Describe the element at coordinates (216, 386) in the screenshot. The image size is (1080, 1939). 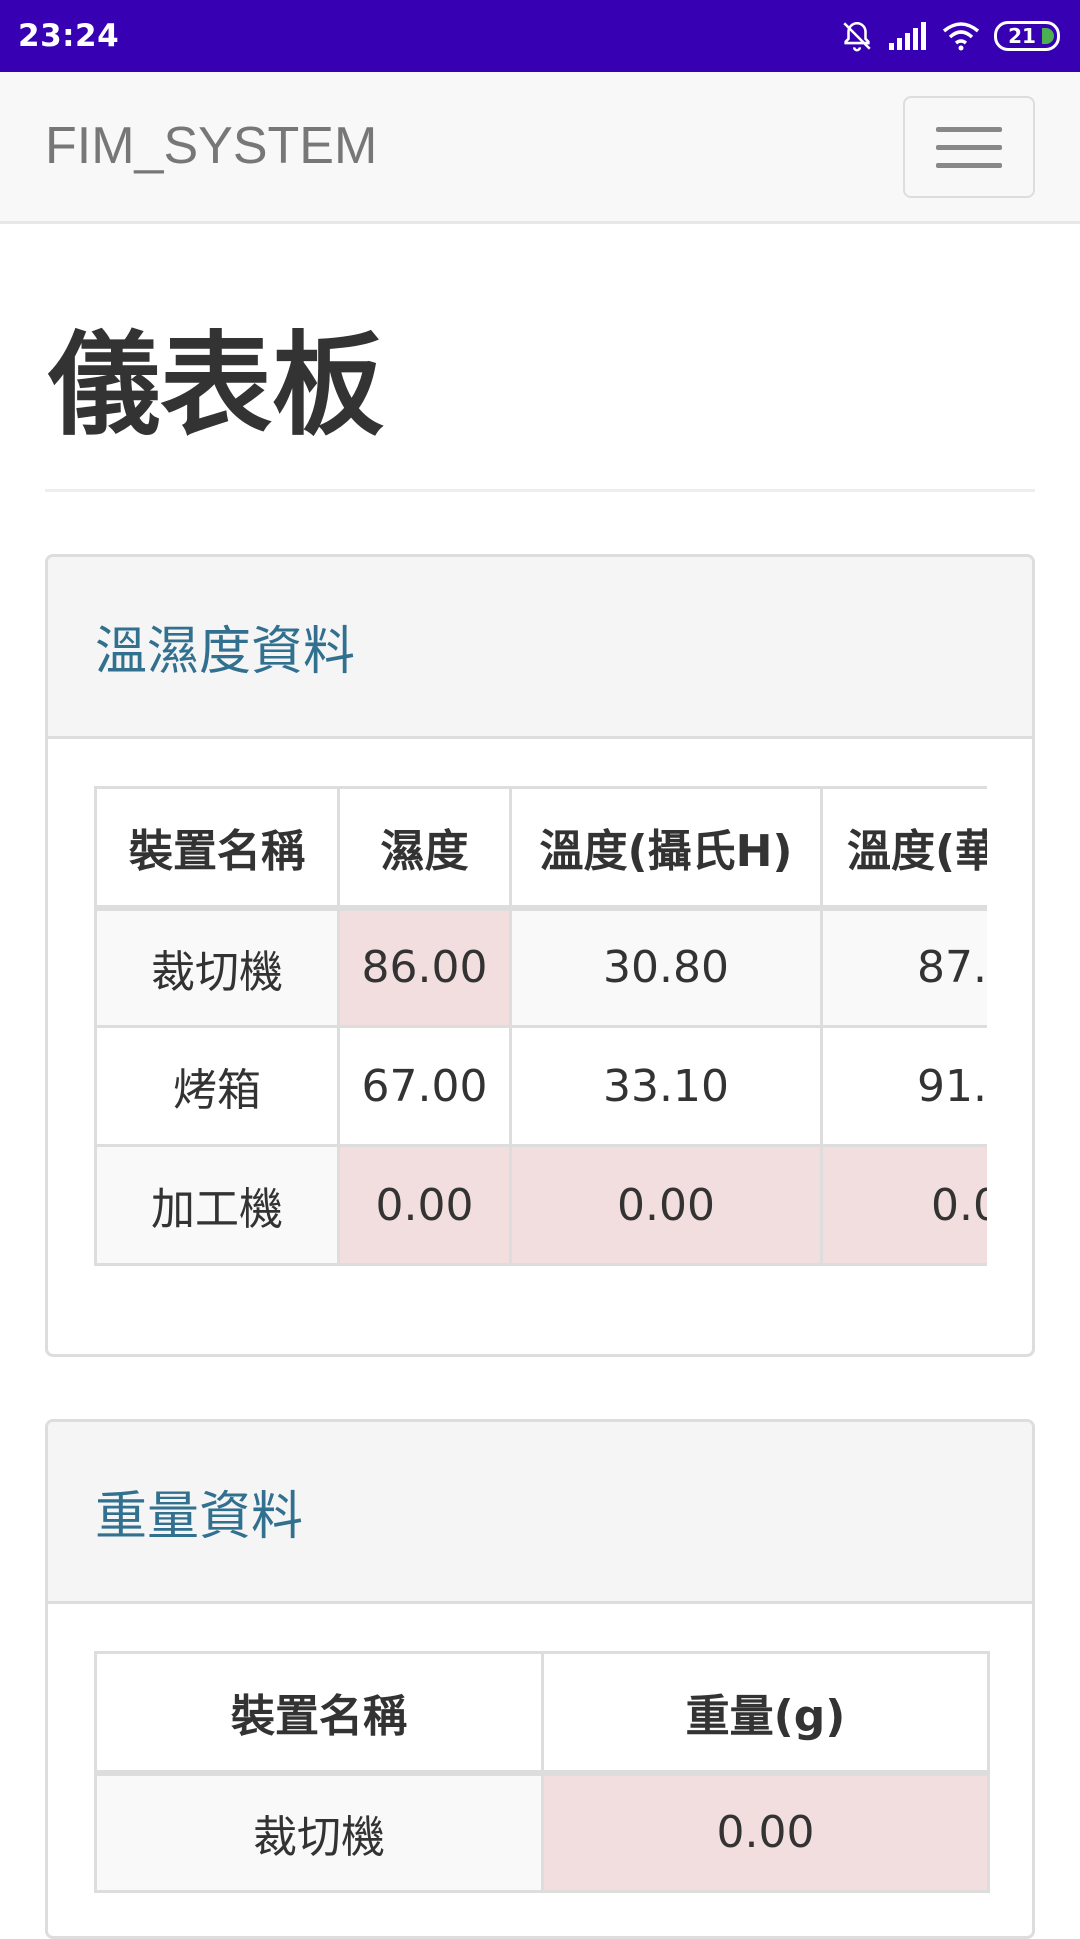
I see `page-title: 儀表板` at that location.